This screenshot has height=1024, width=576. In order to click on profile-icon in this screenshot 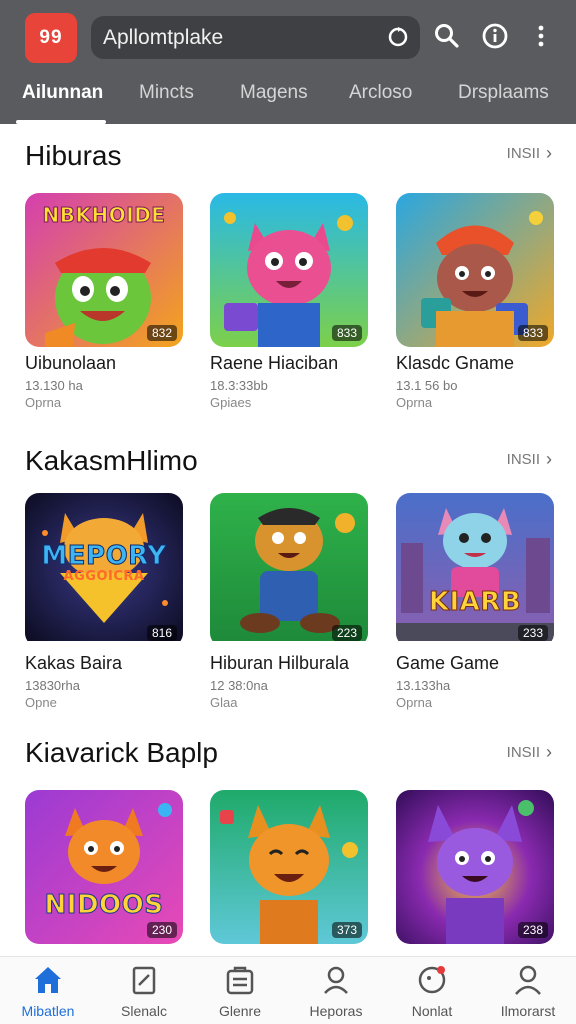, I will do `click(528, 980)`.